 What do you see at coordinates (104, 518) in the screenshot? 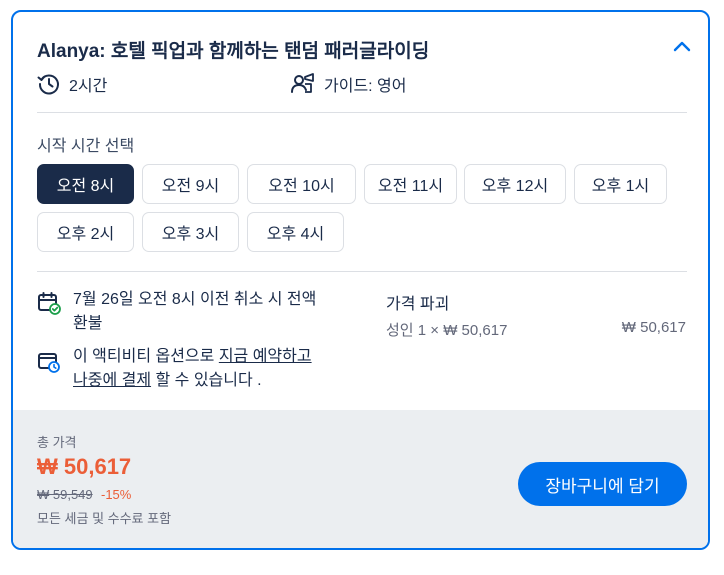
I see `tax-note: 모든 세금 및 수수료 포함` at bounding box center [104, 518].